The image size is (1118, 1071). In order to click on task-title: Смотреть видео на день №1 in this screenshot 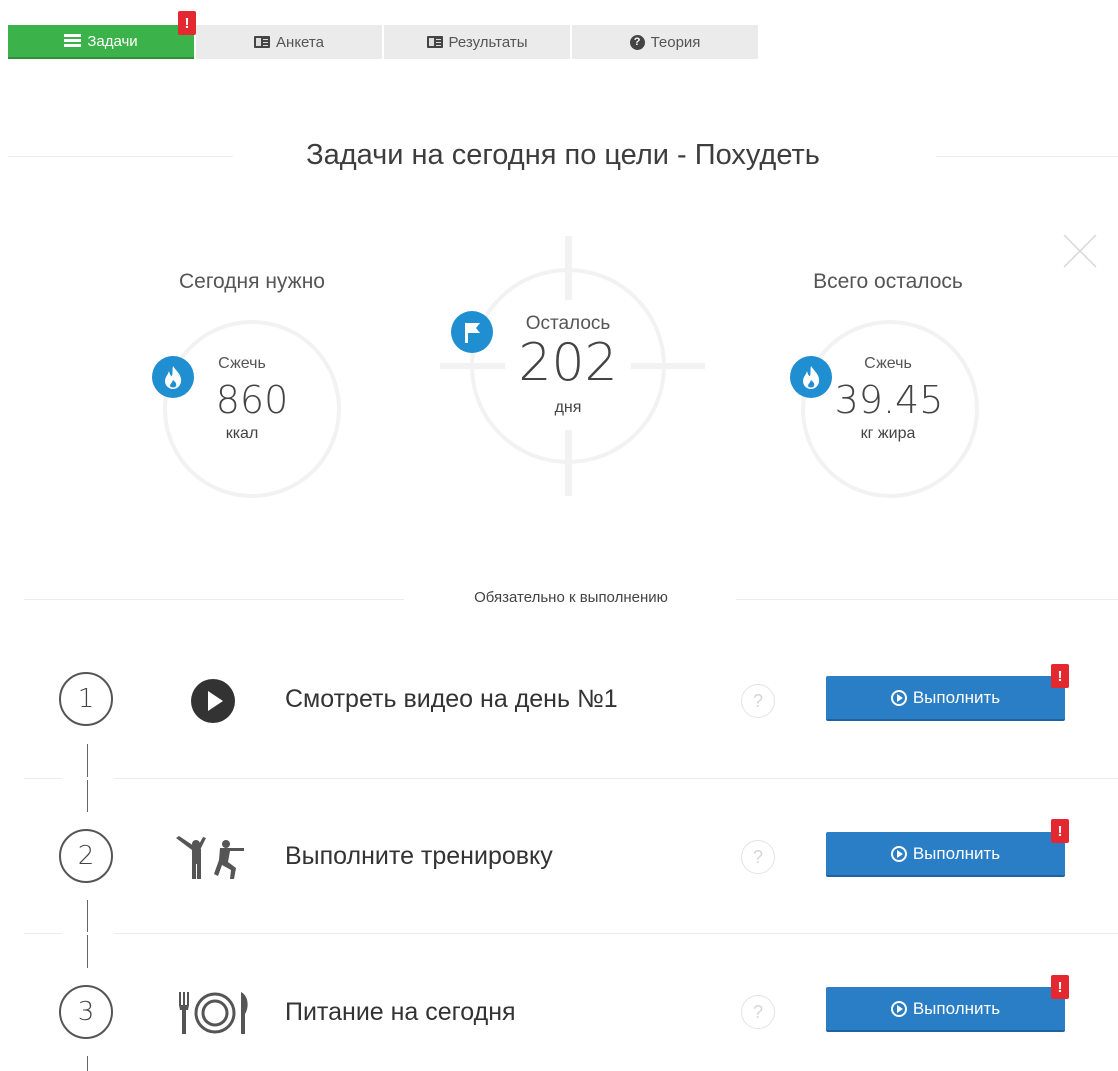, I will do `click(451, 699)`.